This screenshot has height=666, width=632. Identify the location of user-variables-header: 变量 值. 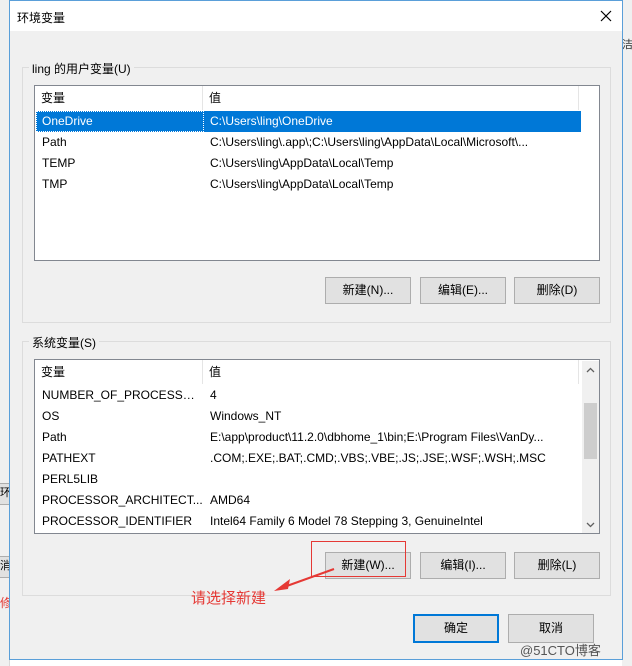
(307, 98).